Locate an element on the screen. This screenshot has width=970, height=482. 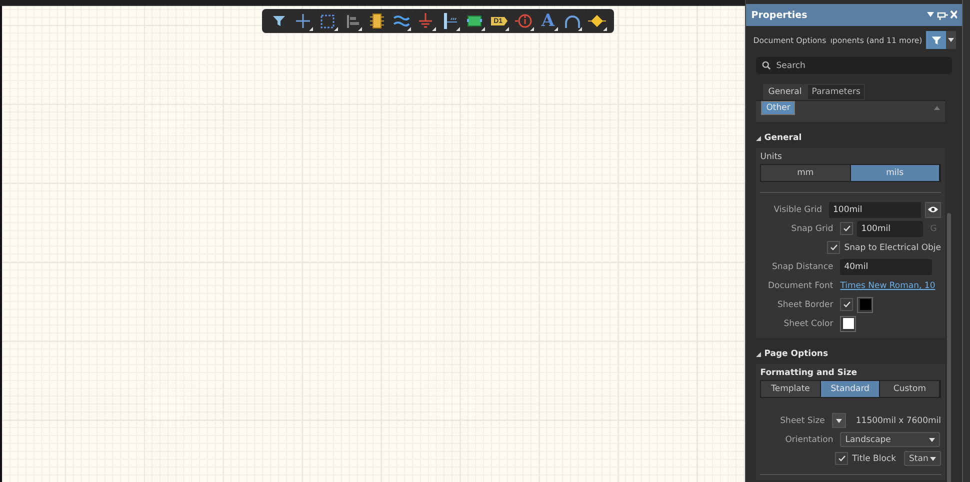
input-field: 40mil is located at coordinates (886, 266).